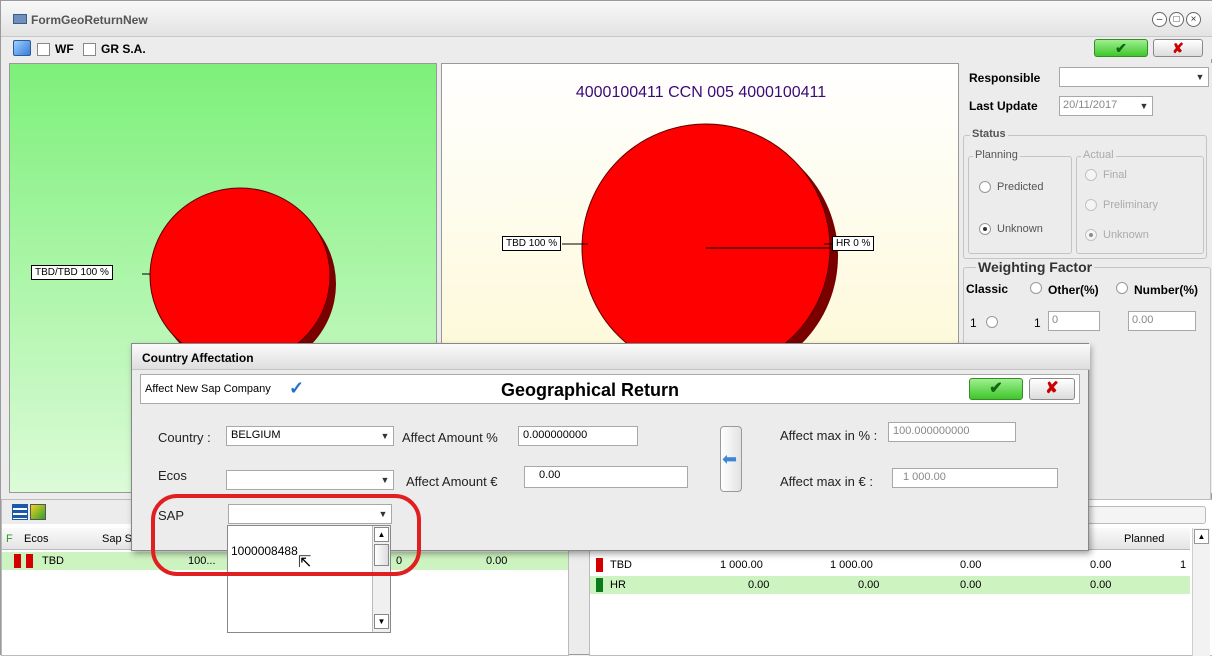 This screenshot has height=656, width=1212. What do you see at coordinates (1144, 539) in the screenshot?
I see `col-planned: Planned` at bounding box center [1144, 539].